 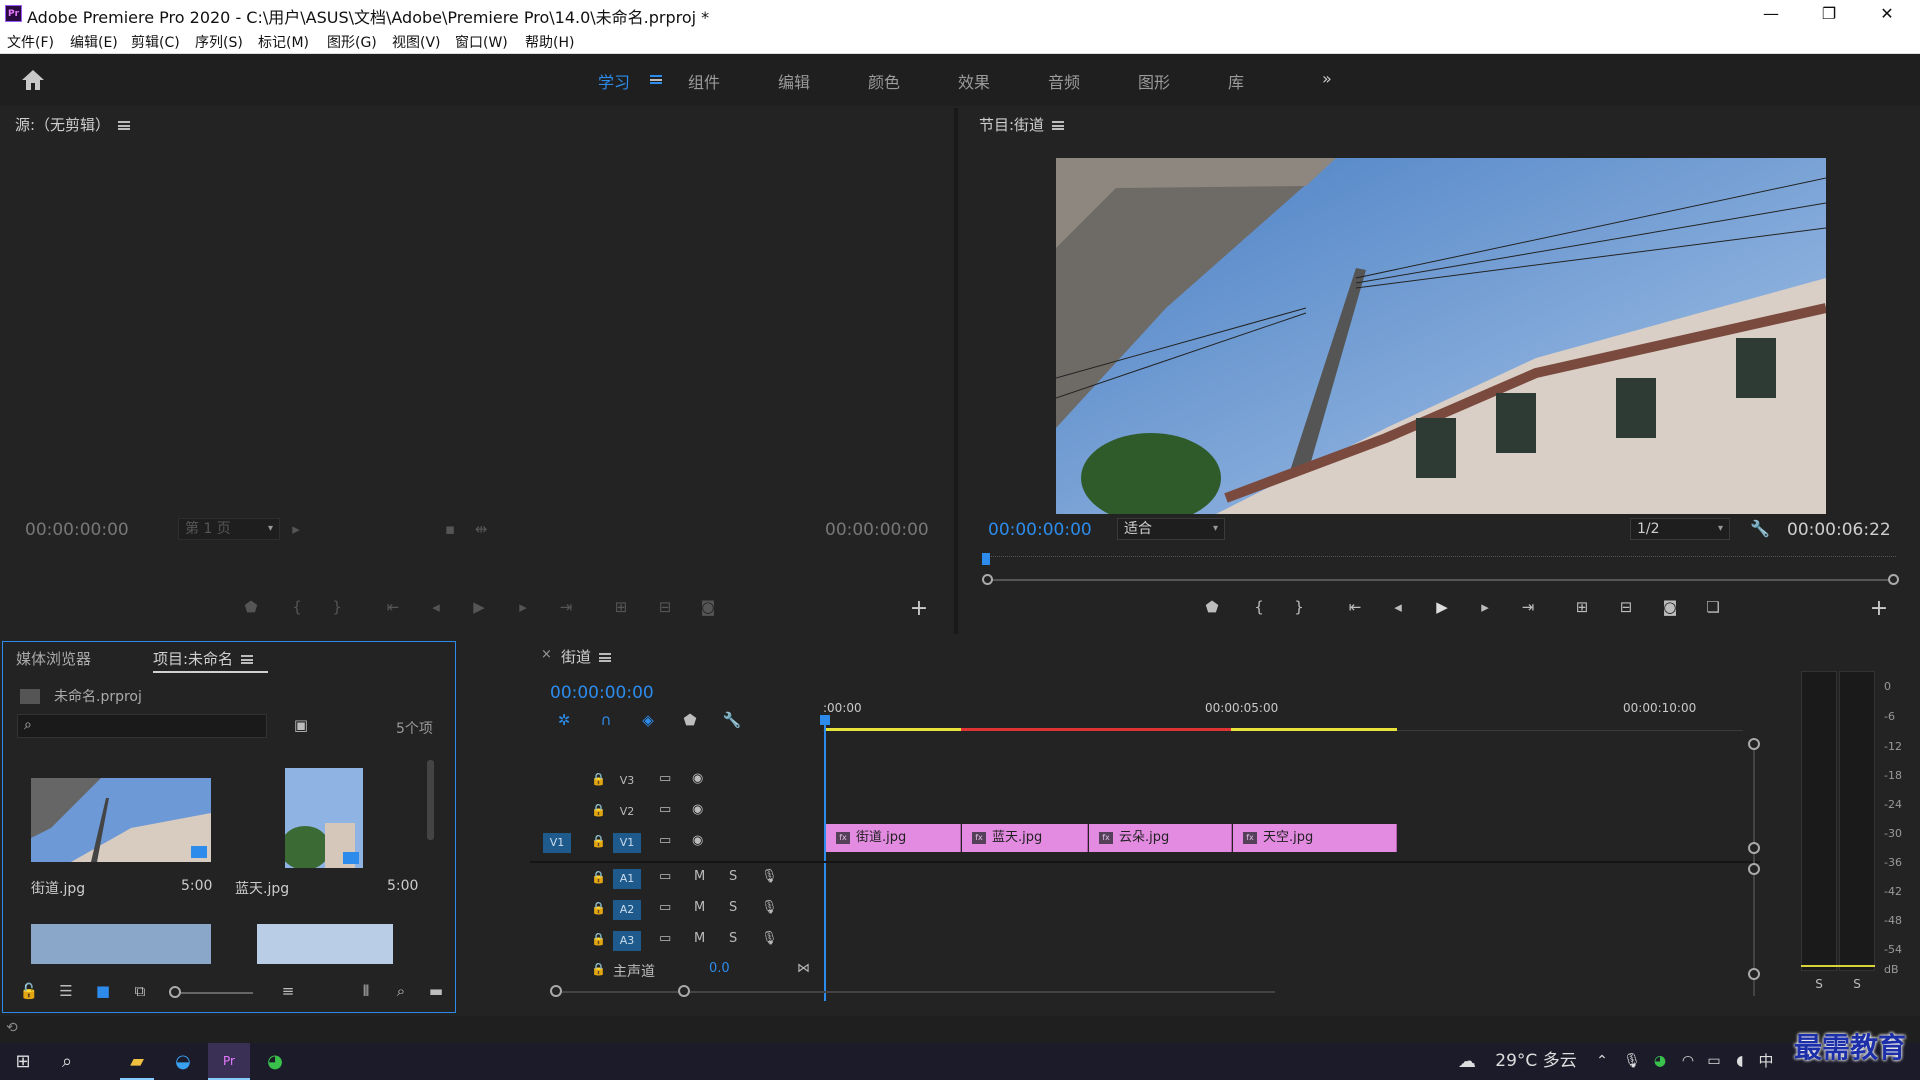 I want to click on tab-learn: 学习, so click(x=614, y=81).